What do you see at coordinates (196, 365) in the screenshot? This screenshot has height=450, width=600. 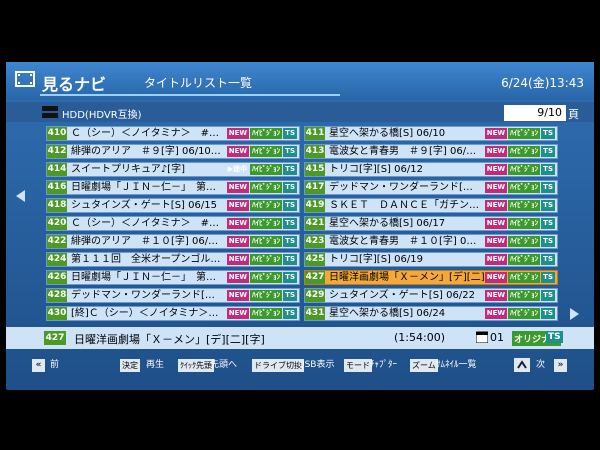 I see `quick-start-key: ｸｲｯｸ先頭` at bounding box center [196, 365].